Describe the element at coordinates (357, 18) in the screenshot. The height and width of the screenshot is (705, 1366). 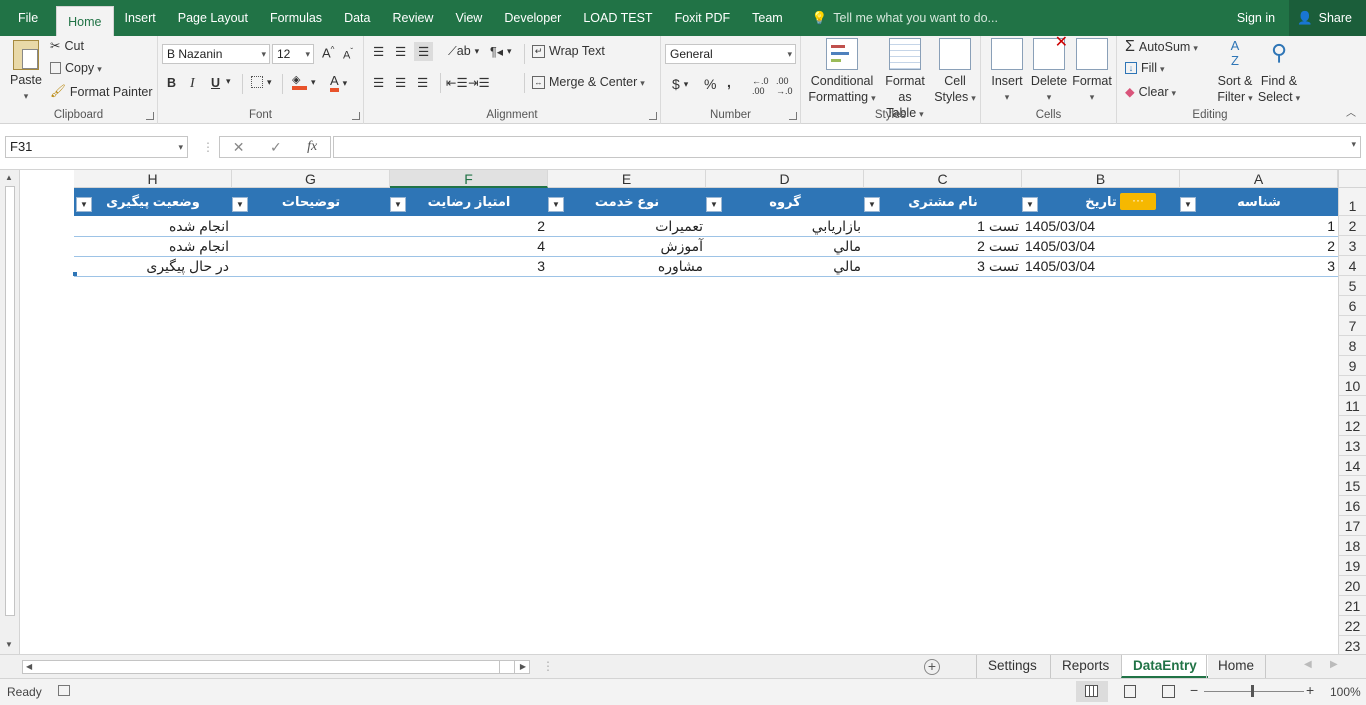
I see `tab-data: Data` at that location.